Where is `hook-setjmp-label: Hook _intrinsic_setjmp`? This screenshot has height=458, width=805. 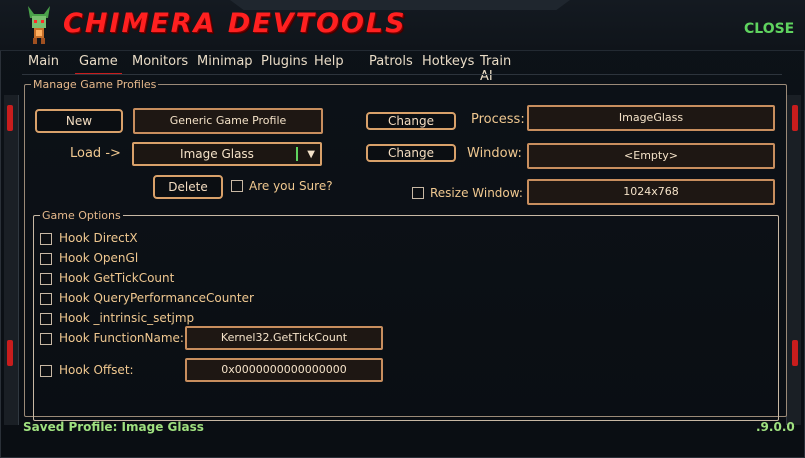
hook-setjmp-label: Hook _intrinsic_setjmp is located at coordinates (127, 318).